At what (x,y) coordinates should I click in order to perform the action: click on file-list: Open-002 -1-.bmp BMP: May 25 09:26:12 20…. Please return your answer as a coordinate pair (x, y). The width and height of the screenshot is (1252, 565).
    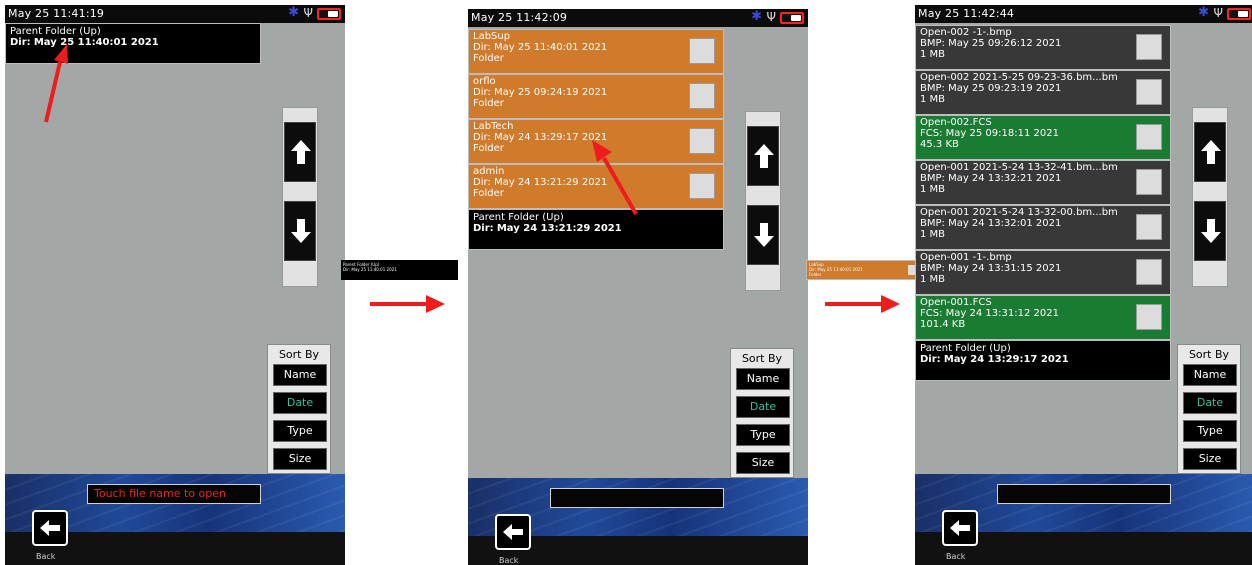
    Looking at the image, I should click on (1043, 203).